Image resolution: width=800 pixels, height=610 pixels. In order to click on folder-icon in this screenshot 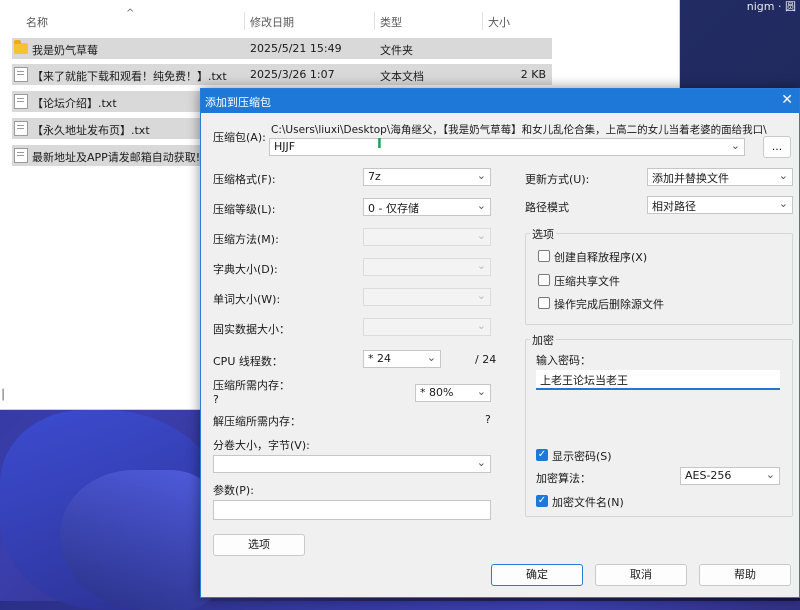, I will do `click(21, 47)`.